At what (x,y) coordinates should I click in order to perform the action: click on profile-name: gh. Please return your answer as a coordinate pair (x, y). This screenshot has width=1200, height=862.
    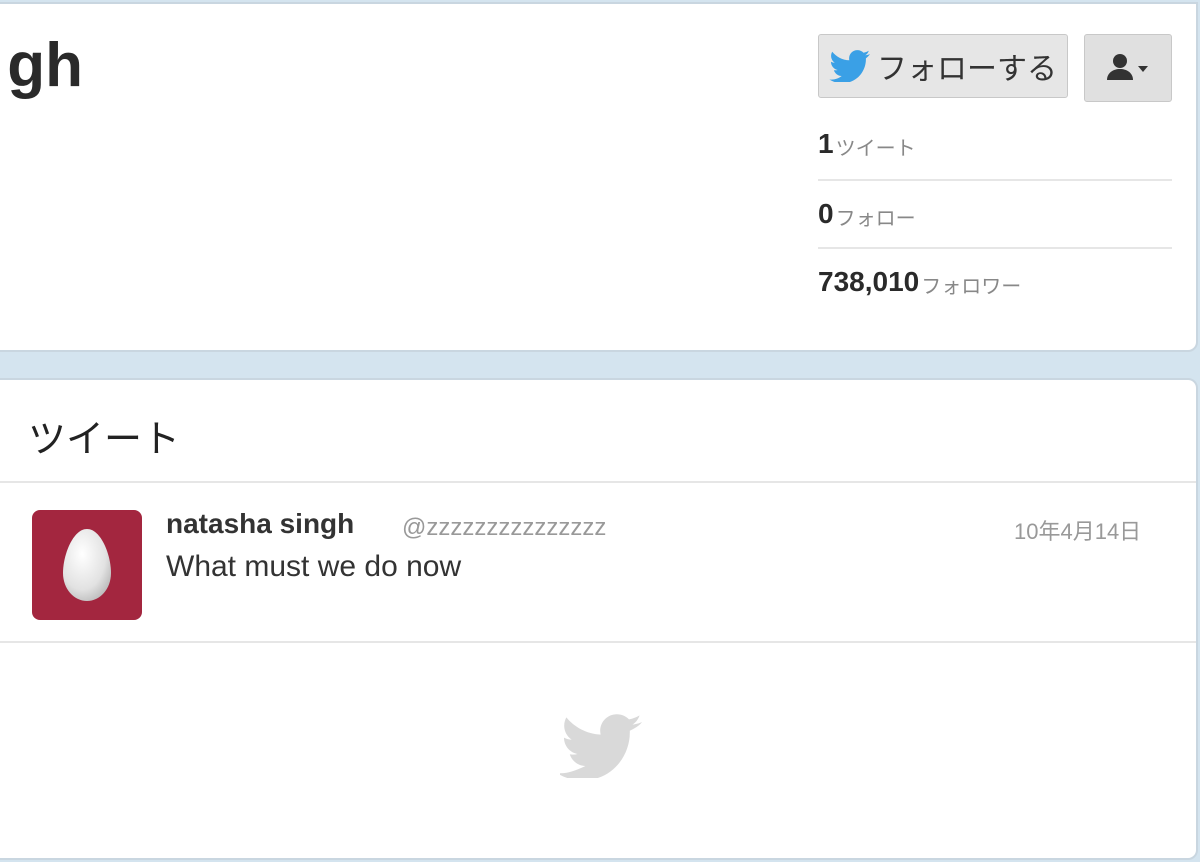
    Looking at the image, I should click on (45, 65).